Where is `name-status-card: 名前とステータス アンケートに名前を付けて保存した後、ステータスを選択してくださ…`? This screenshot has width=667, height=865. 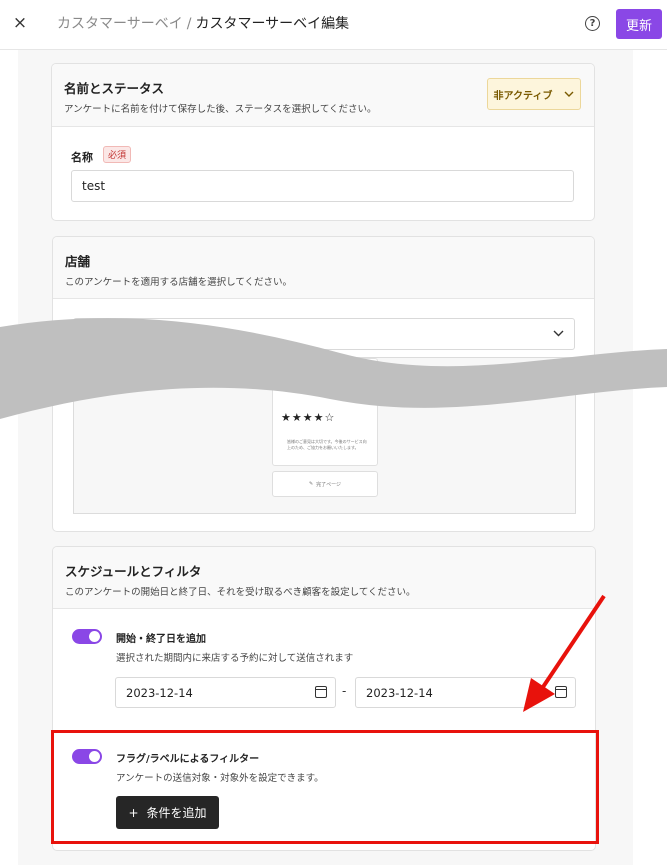 name-status-card: 名前とステータス アンケートに名前を付けて保存した後、ステータスを選択してくださ… is located at coordinates (323, 142).